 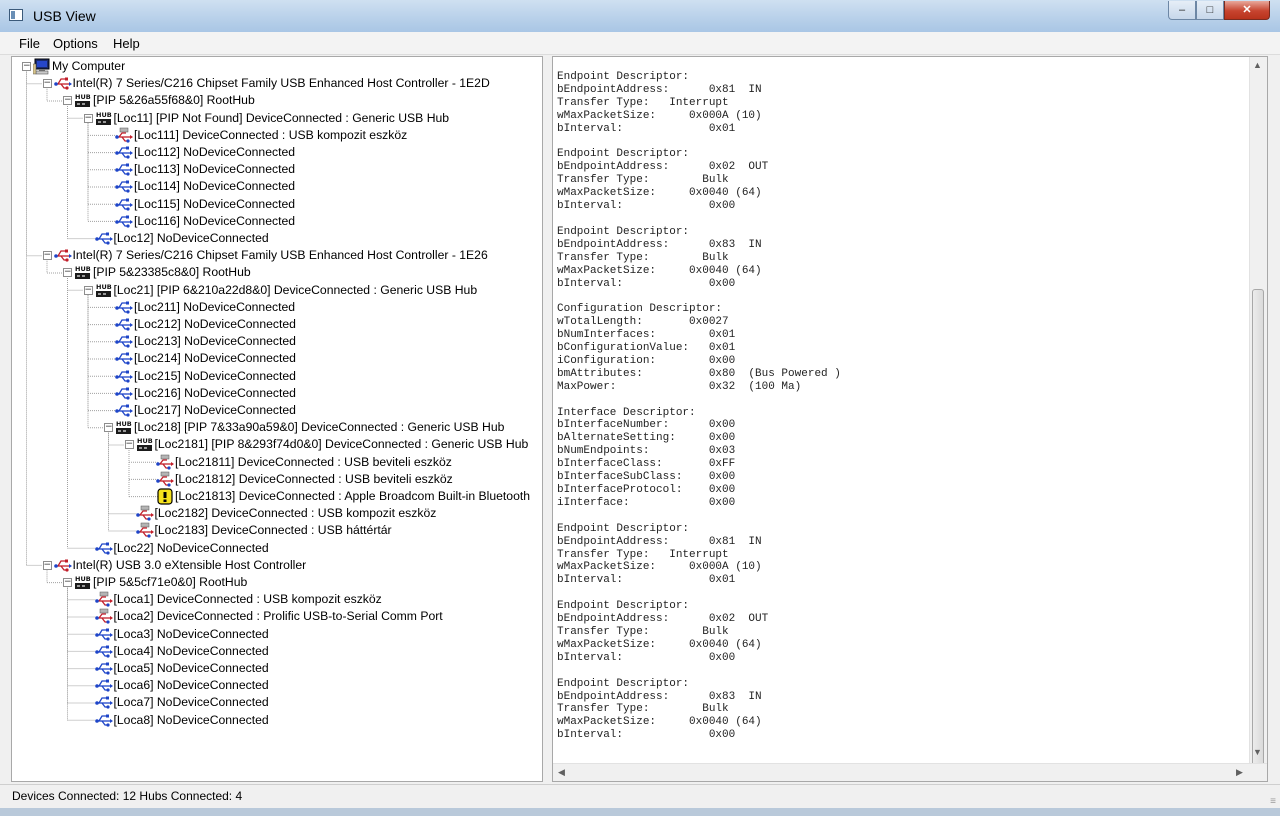 I want to click on minimize-button: –, so click(x=1182, y=10).